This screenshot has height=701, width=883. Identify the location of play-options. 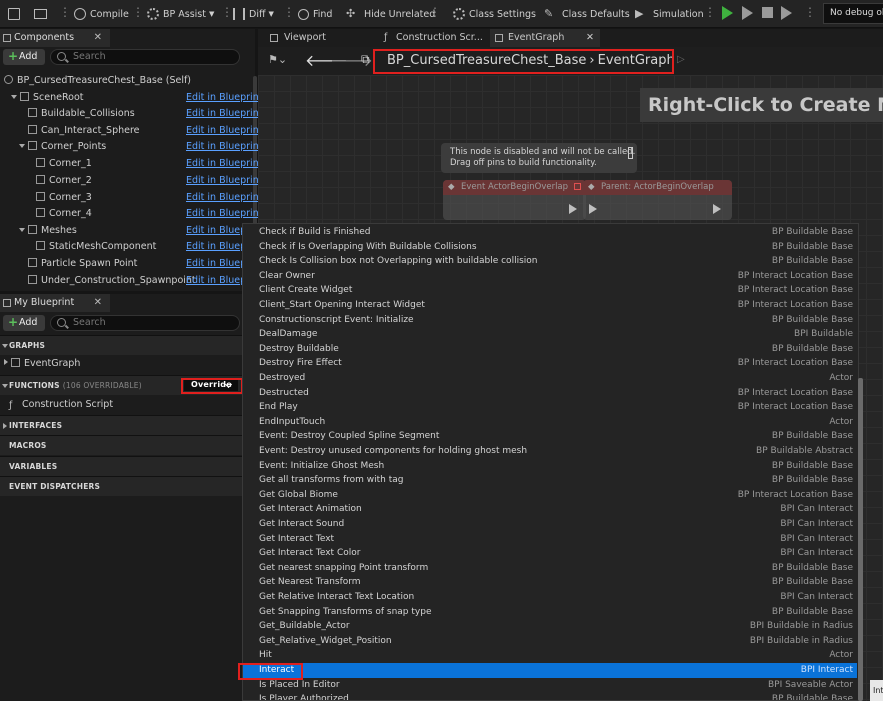
(810, 13).